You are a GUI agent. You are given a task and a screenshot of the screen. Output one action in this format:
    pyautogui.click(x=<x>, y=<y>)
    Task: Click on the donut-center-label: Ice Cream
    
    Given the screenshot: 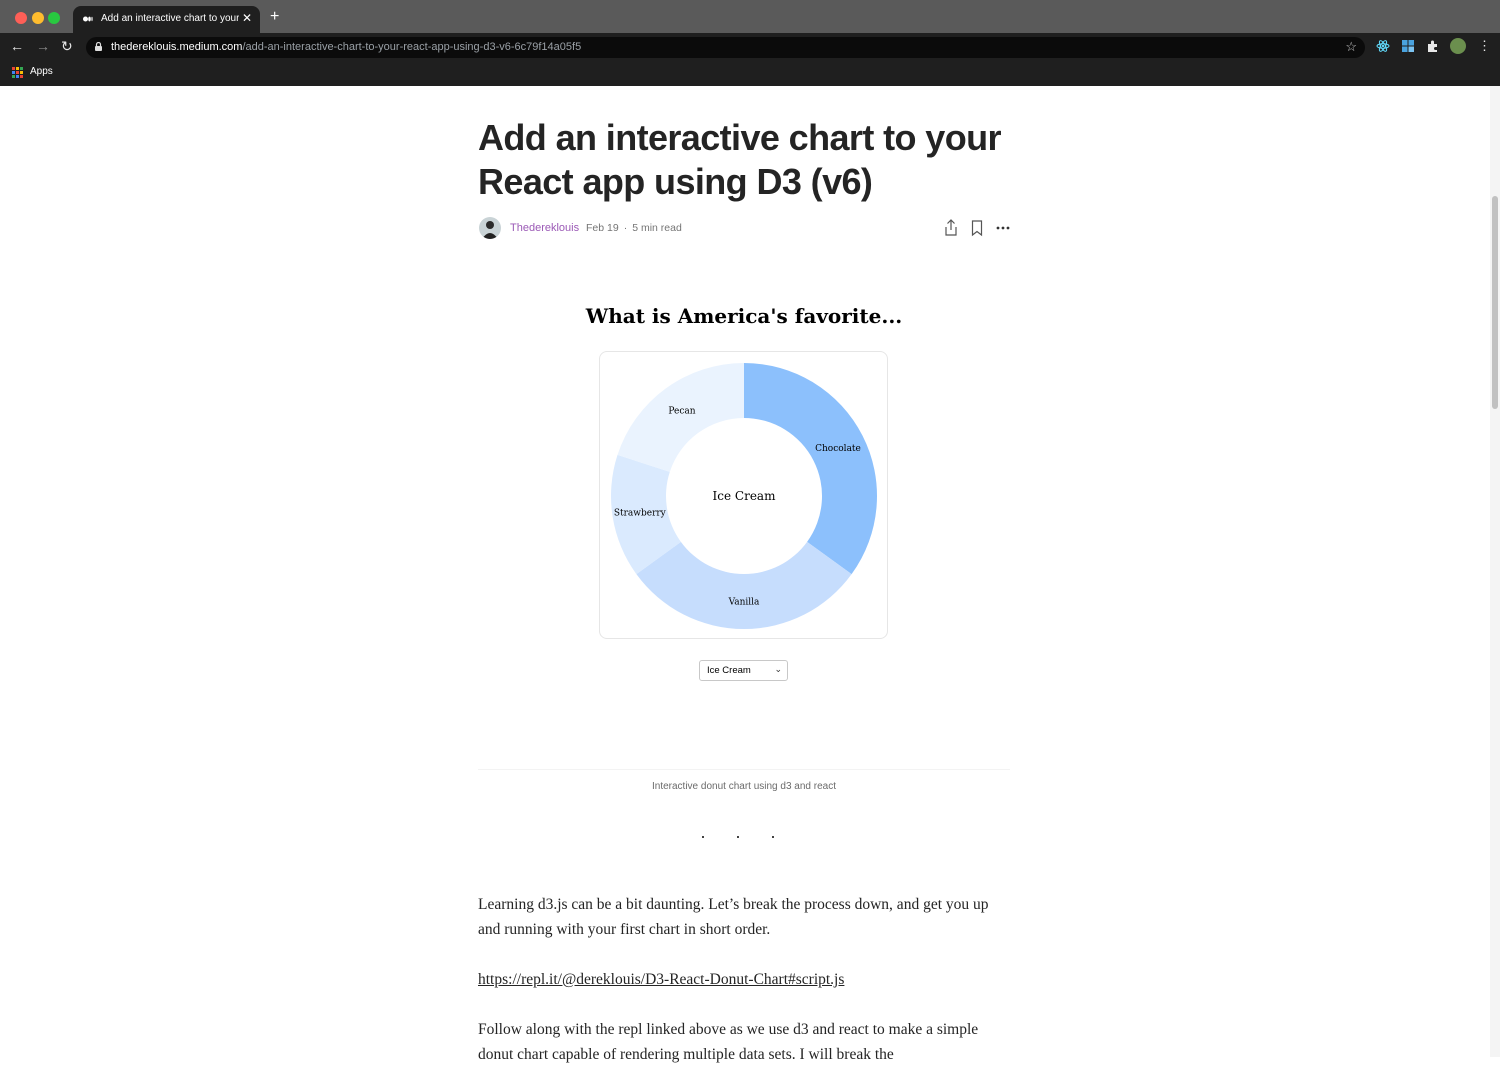 What is the action you would take?
    pyautogui.click(x=745, y=496)
    